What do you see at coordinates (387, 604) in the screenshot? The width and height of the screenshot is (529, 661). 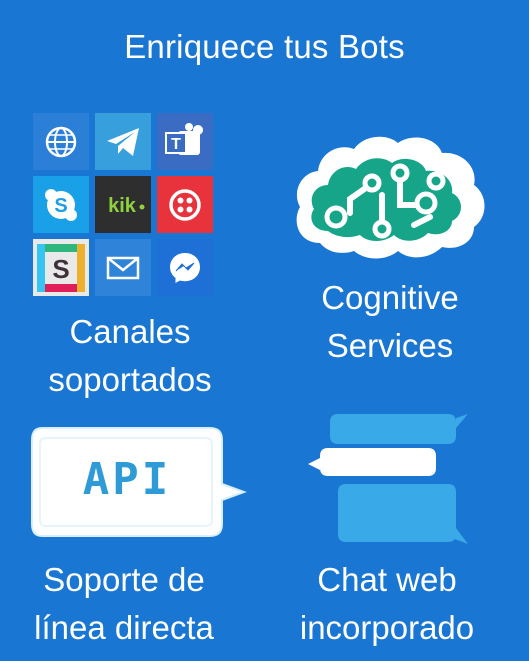 I see `webchat-label: Chat web incorporado` at bounding box center [387, 604].